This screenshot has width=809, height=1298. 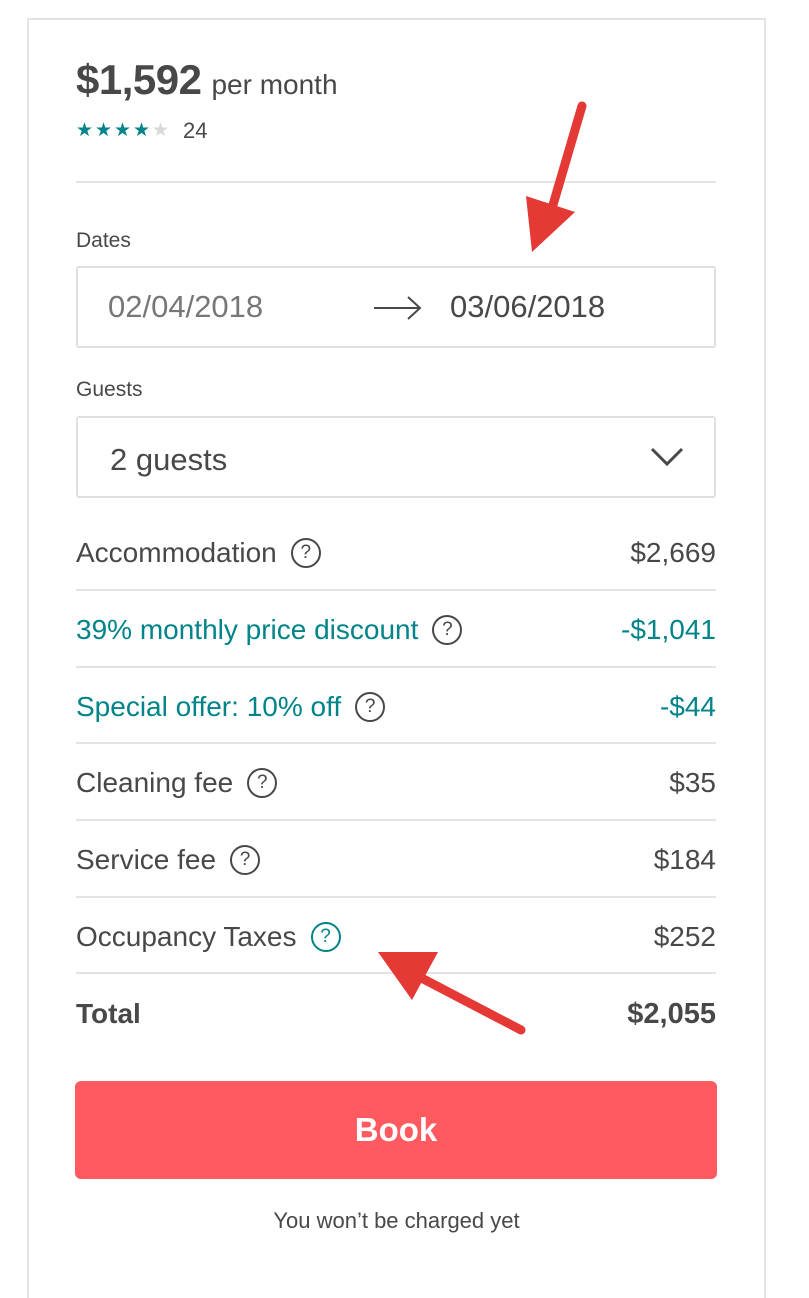 I want to click on charge-note: You won’t be charged yet, so click(x=396, y=1220).